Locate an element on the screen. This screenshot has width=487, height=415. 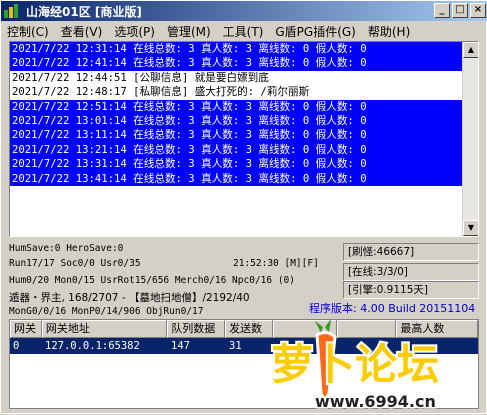
watermark-title: 萝卜论坛 is located at coordinates (355, 364).